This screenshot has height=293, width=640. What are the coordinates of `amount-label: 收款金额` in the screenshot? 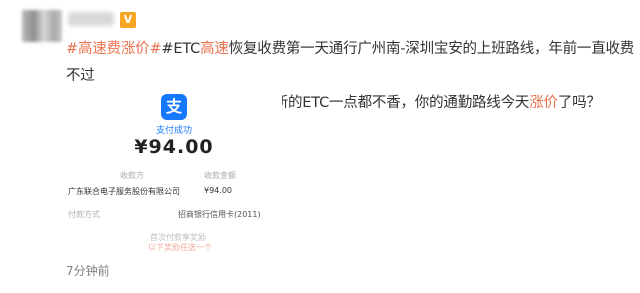 It's located at (220, 175).